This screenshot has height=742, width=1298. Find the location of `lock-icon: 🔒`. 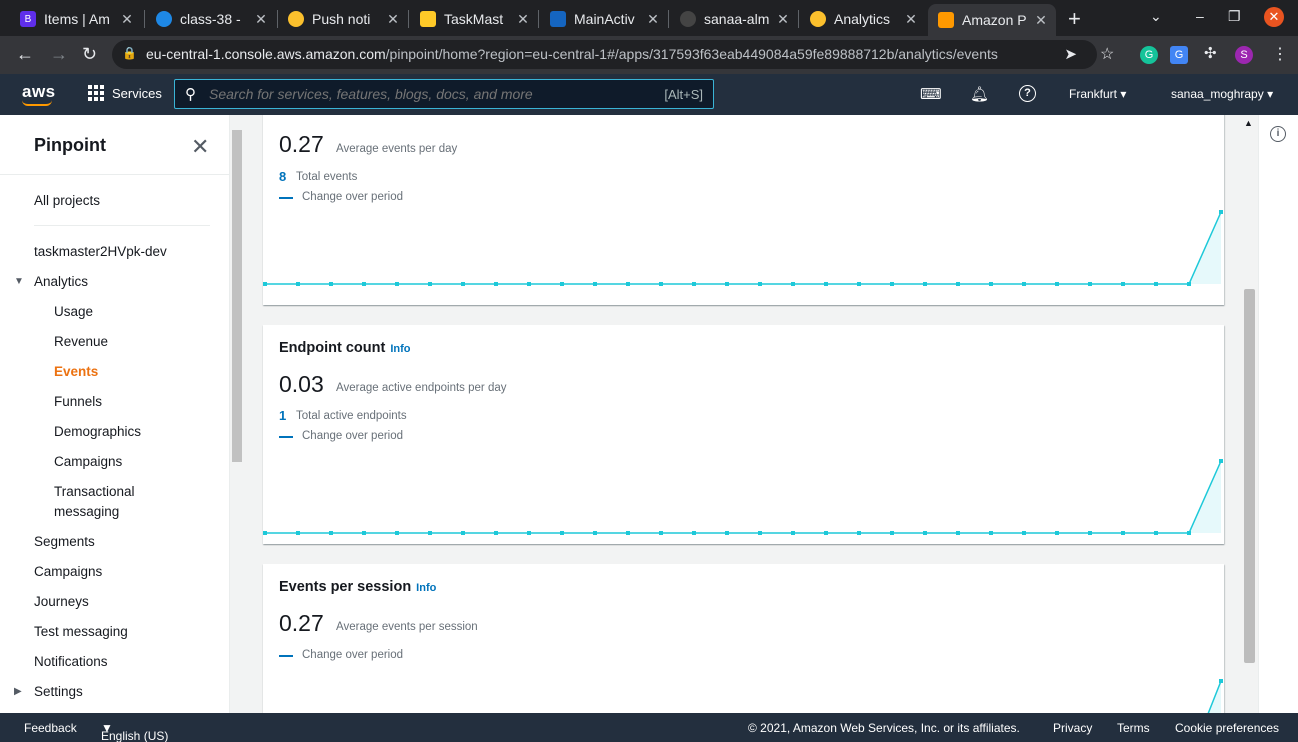

lock-icon: 🔒 is located at coordinates (129, 53).